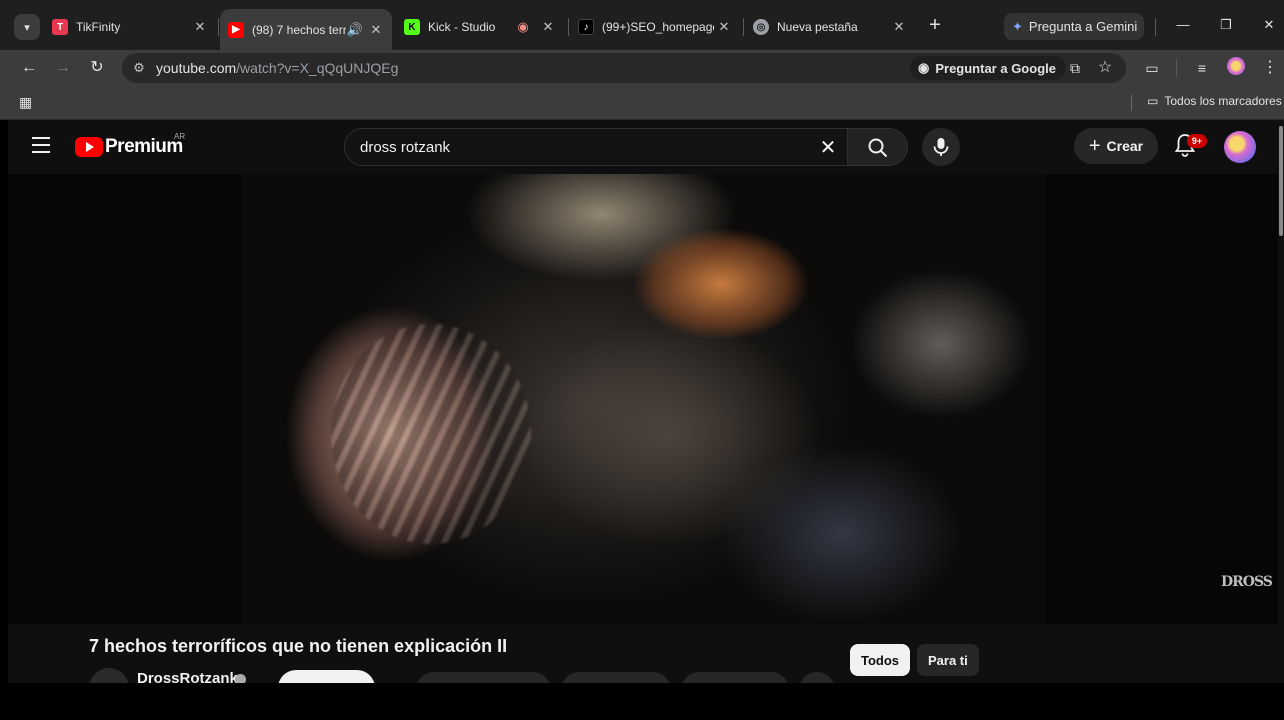  I want to click on plus-icon: +, so click(1094, 145).